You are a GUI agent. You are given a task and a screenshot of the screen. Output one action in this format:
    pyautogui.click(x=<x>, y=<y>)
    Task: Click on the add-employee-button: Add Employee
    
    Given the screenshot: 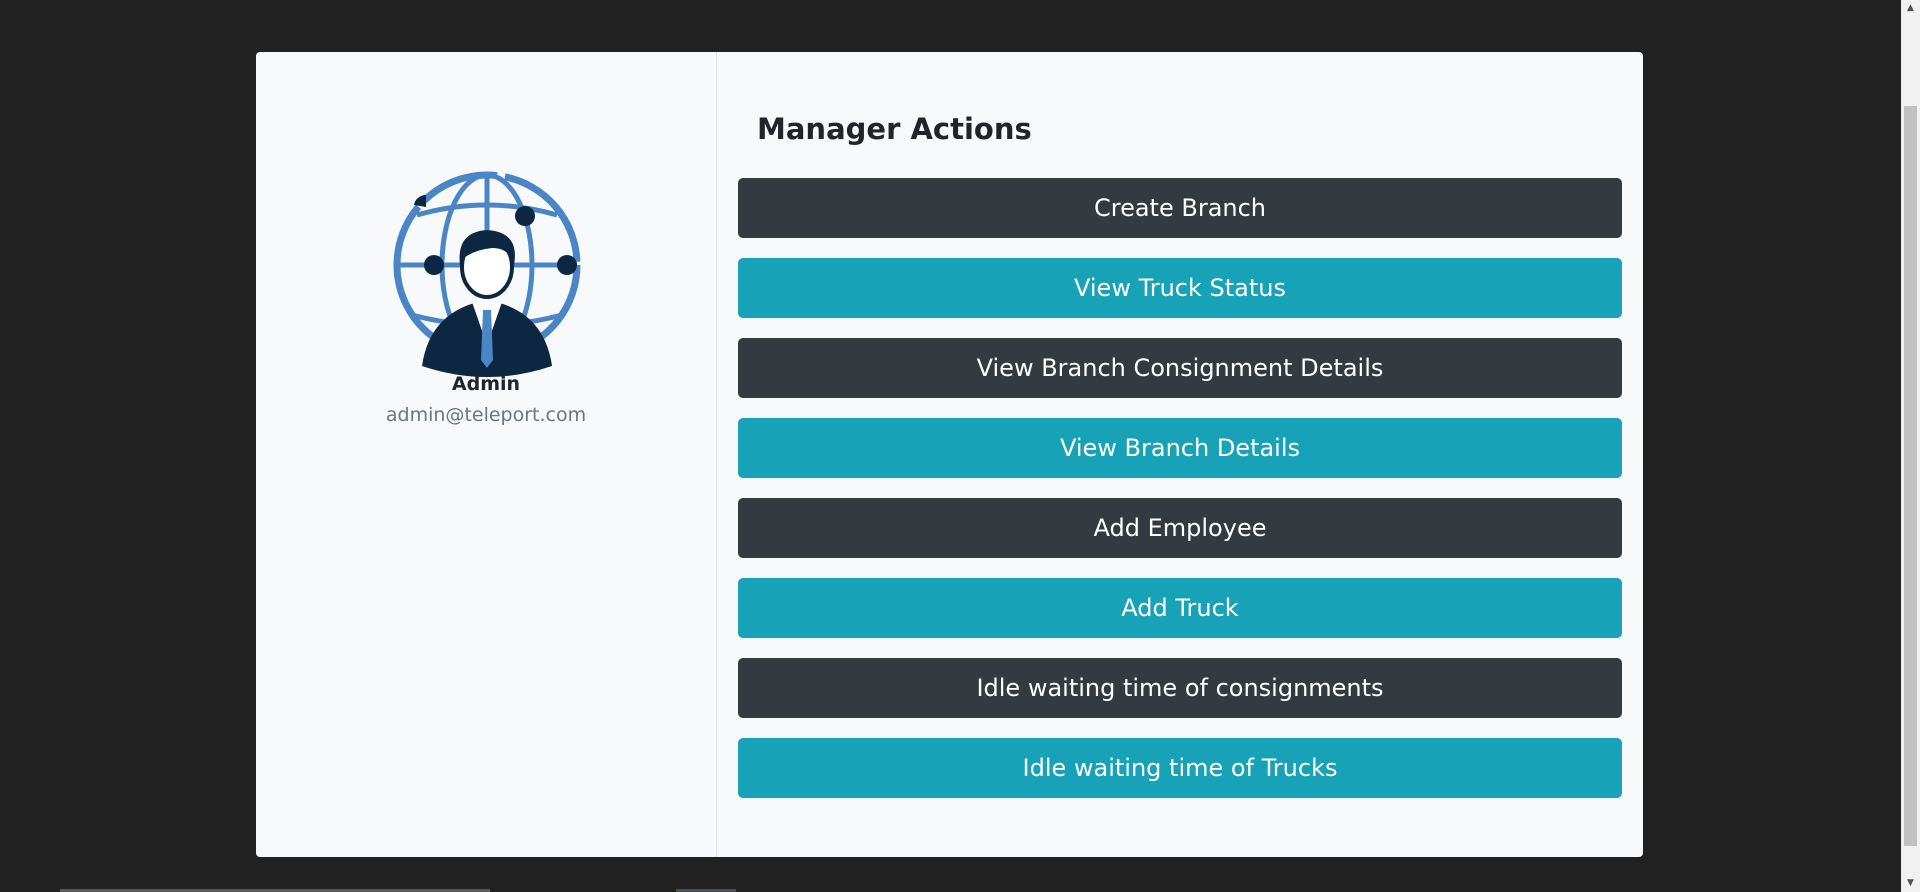 What is the action you would take?
    pyautogui.click(x=1180, y=528)
    